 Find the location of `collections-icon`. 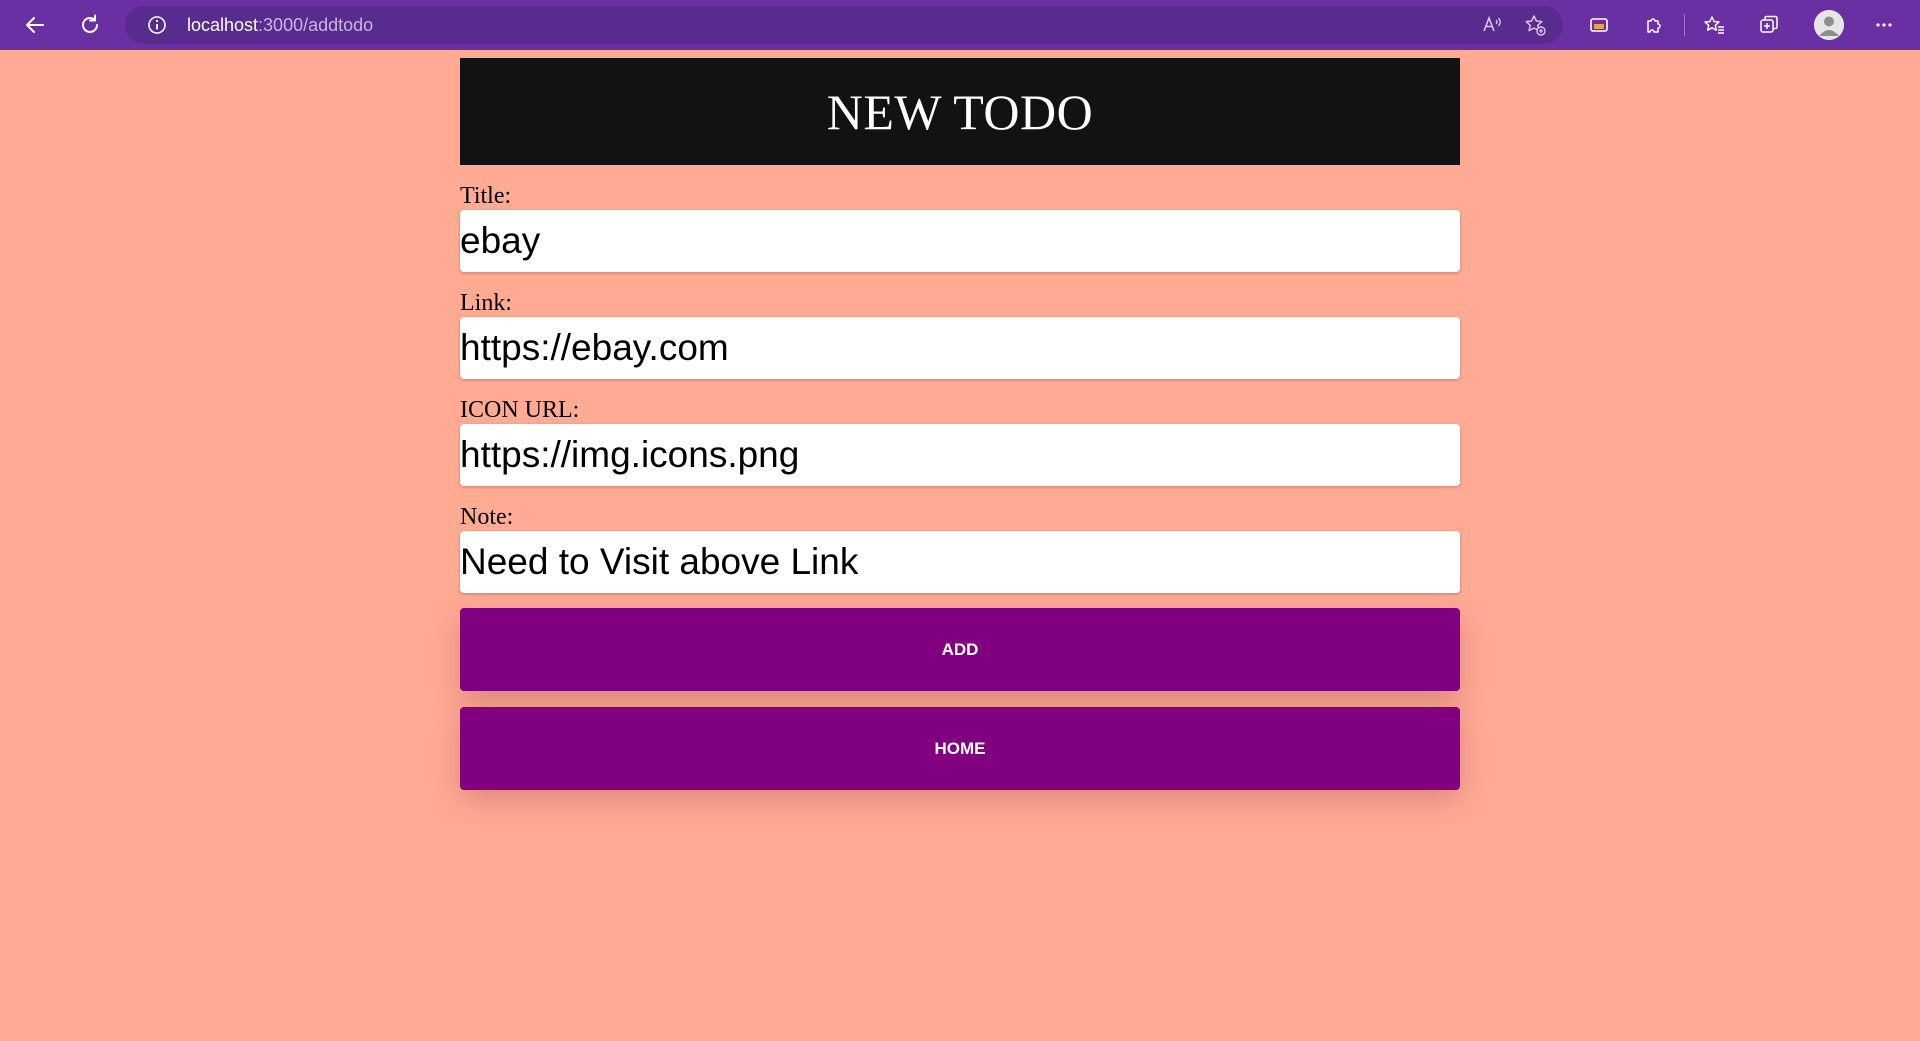

collections-icon is located at coordinates (1769, 24).